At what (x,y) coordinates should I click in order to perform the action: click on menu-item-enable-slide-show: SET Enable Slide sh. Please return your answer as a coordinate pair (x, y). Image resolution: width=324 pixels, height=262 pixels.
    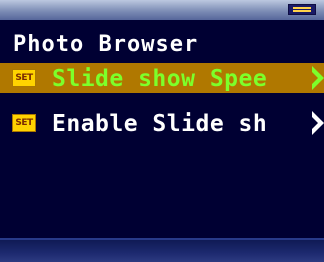
    Looking at the image, I should click on (162, 123).